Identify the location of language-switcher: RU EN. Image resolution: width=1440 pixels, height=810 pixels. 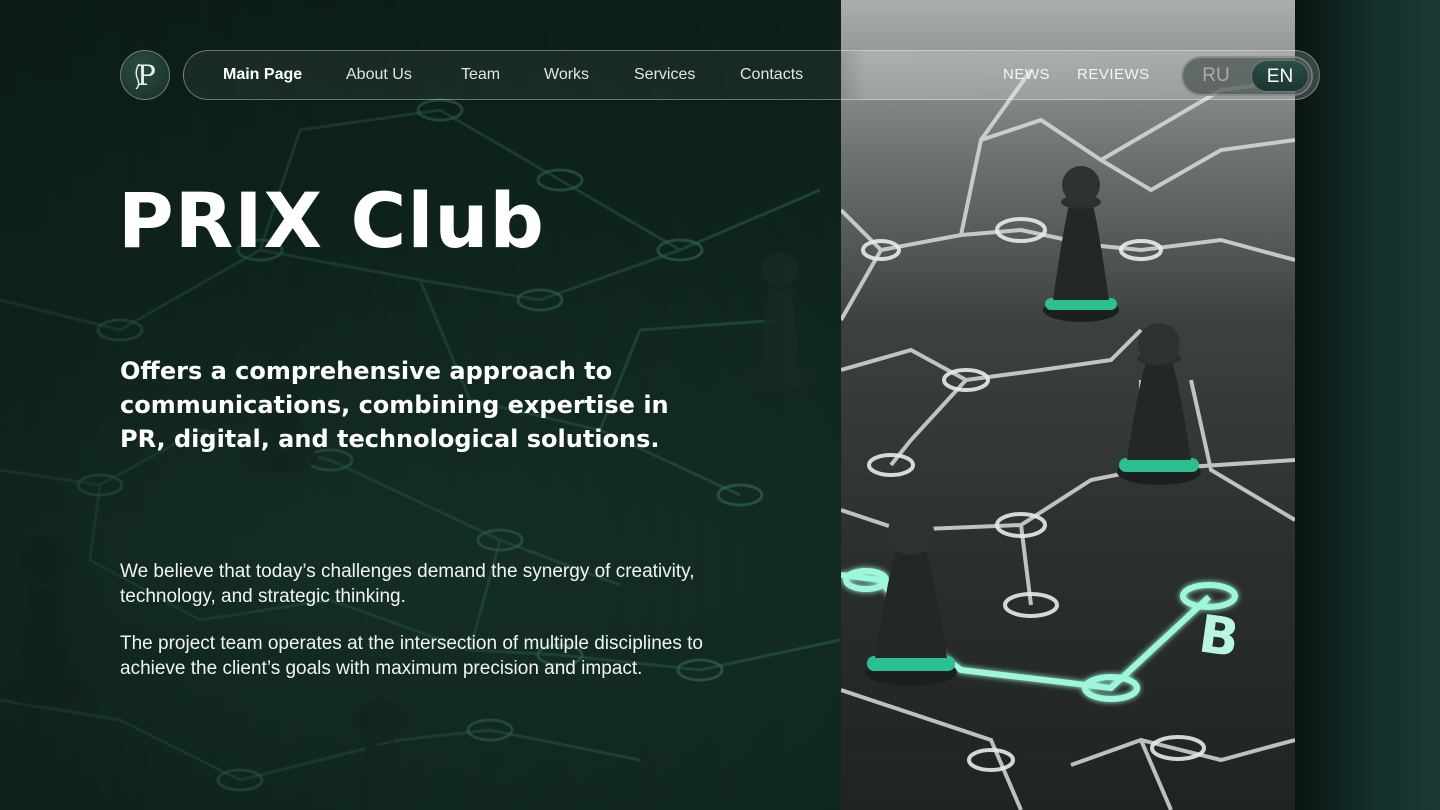
(1247, 76).